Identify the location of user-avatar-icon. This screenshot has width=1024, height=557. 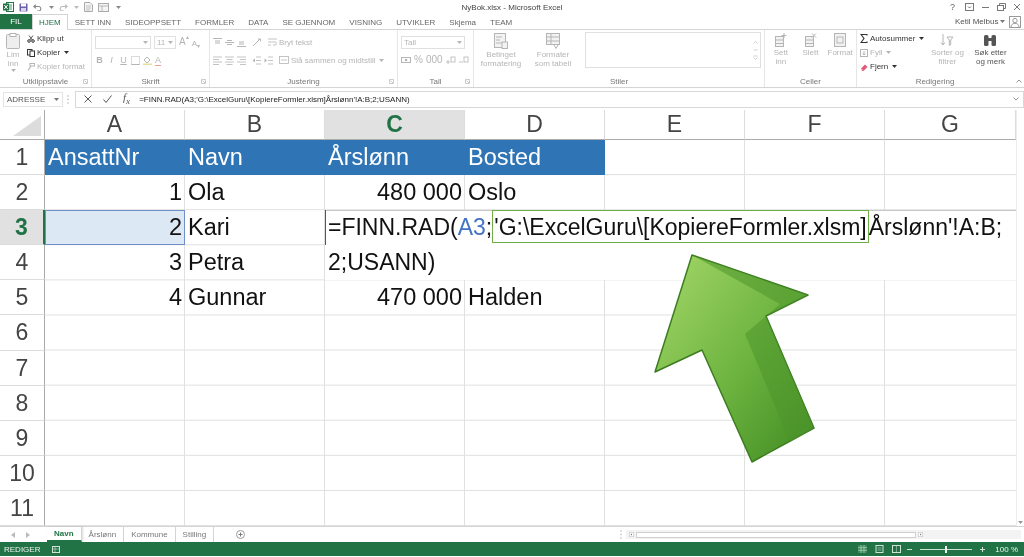
(1015, 21).